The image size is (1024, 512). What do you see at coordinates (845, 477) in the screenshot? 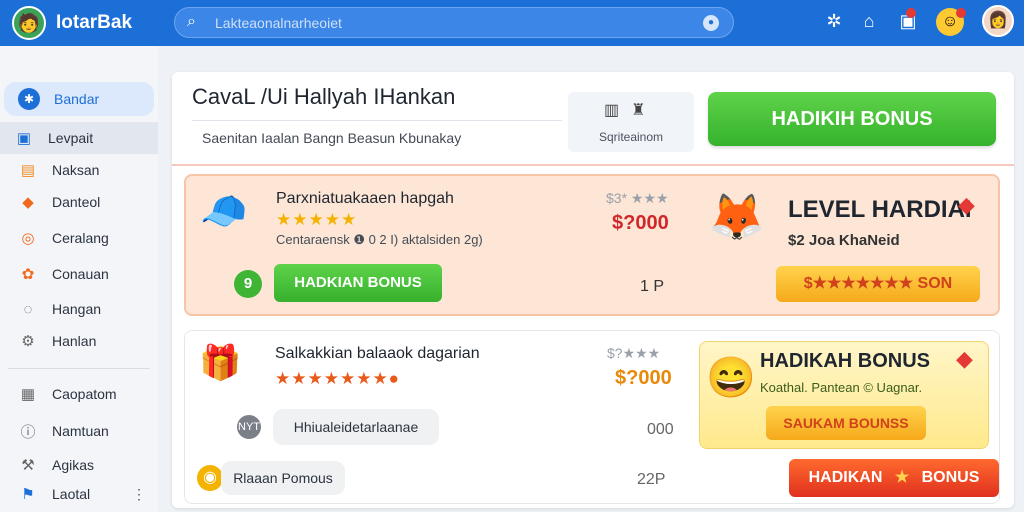
I see `red-button-label-left: HADIKAN` at bounding box center [845, 477].